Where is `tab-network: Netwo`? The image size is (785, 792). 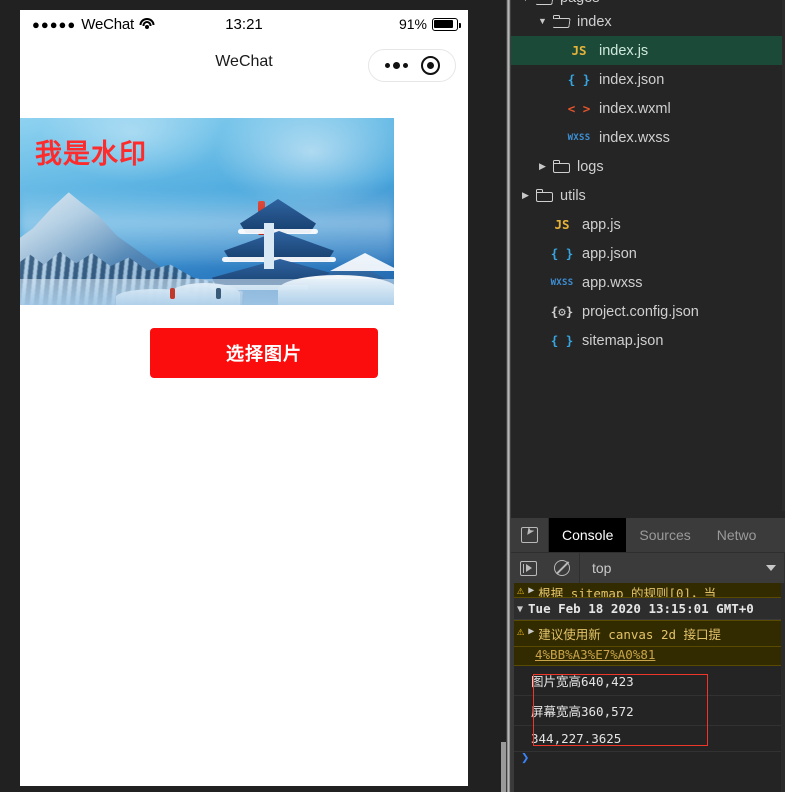
tab-network: Netwo is located at coordinates (737, 535).